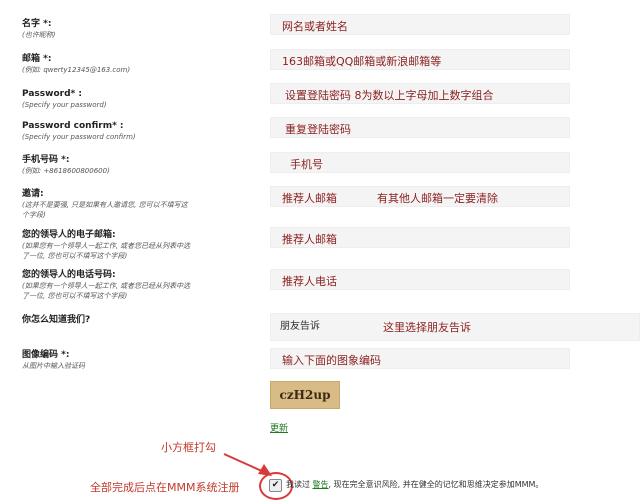  I want to click on checkbox-hint: 小方框打勾, so click(188, 447).